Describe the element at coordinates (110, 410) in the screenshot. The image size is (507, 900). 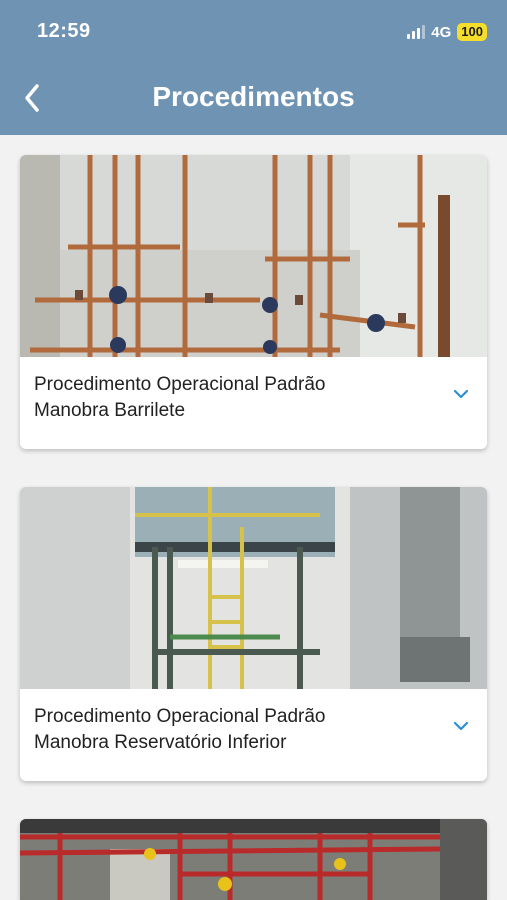
I see `procedure-title-line2: Manobra Barrilete` at that location.